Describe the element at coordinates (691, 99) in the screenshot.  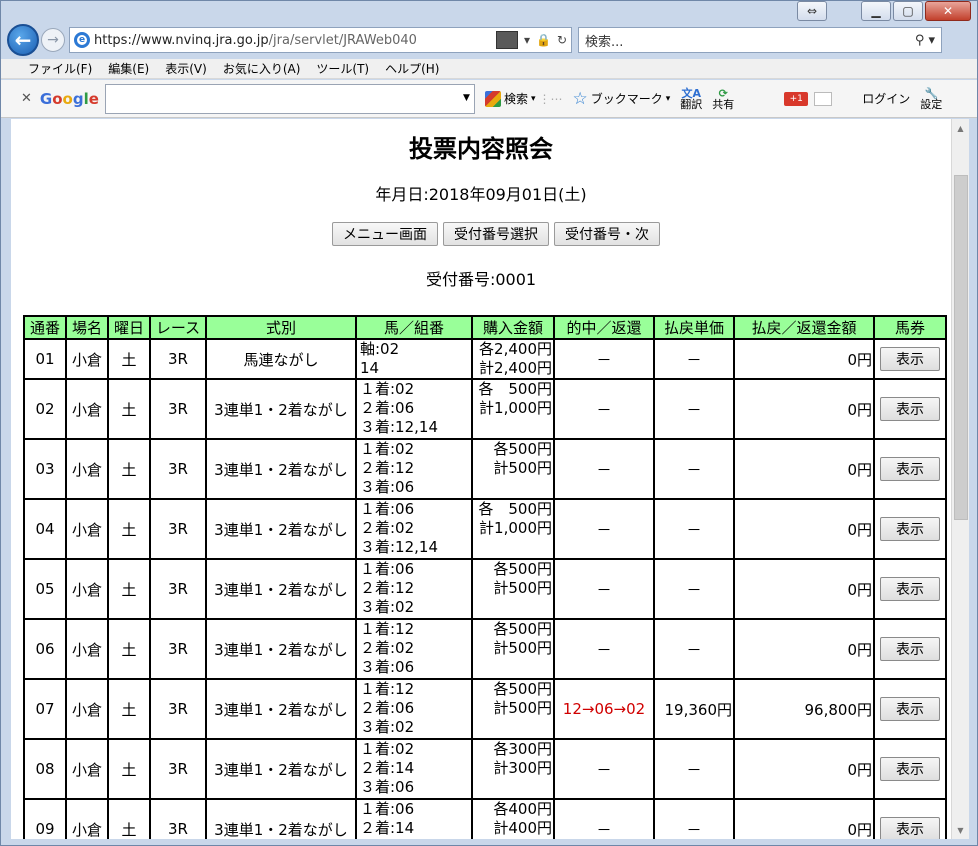
I see `translate-button: 文A 翻訳` at that location.